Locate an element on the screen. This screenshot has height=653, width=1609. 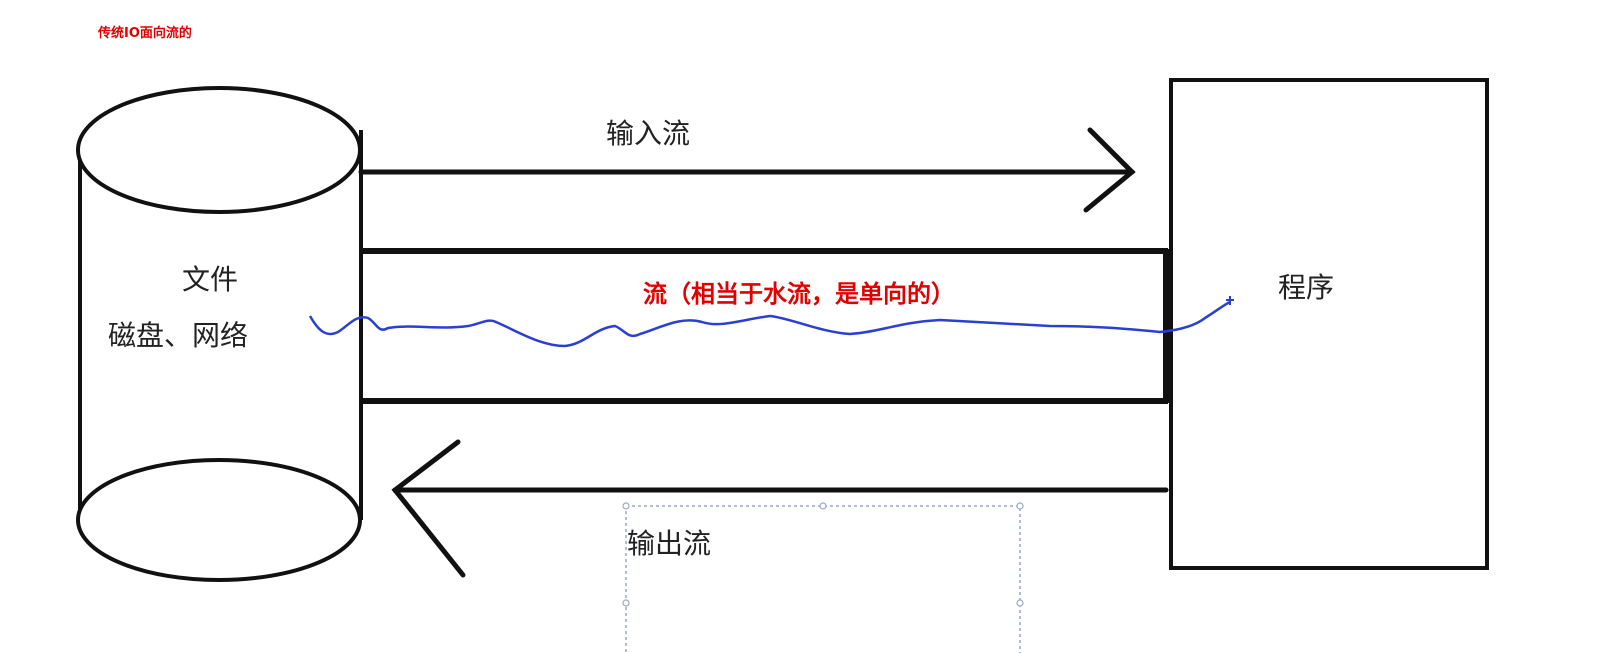
source-label-file: 文件 is located at coordinates (210, 279).